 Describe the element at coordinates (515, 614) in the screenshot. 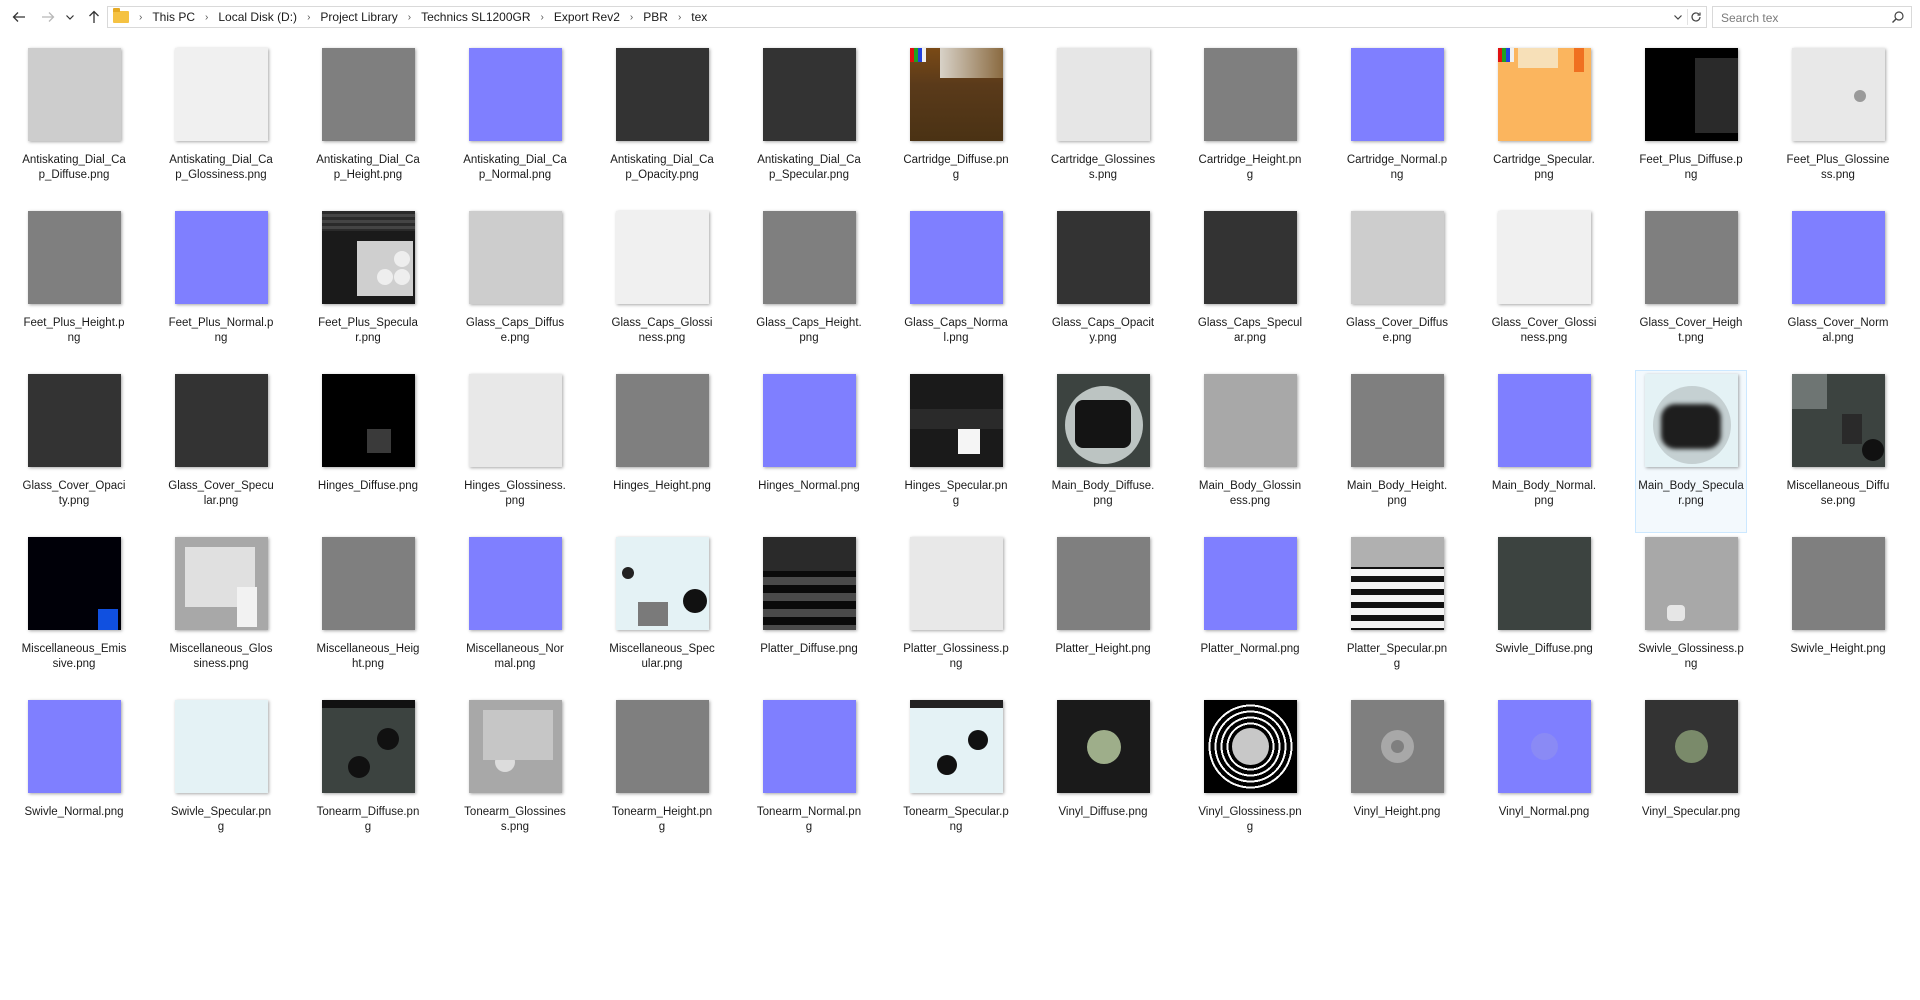

I see `file-item: Miscellaneous_Normal.png` at that location.